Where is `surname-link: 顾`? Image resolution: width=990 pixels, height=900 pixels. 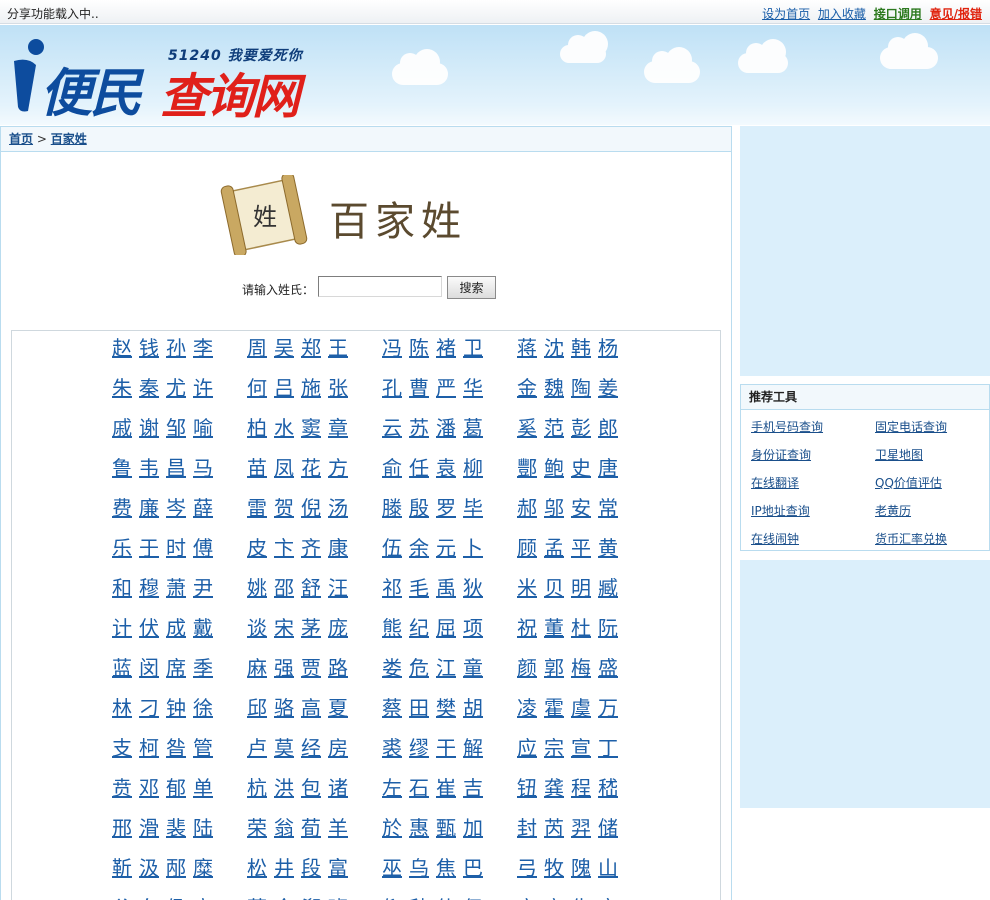 surname-link: 顾 is located at coordinates (530, 556).